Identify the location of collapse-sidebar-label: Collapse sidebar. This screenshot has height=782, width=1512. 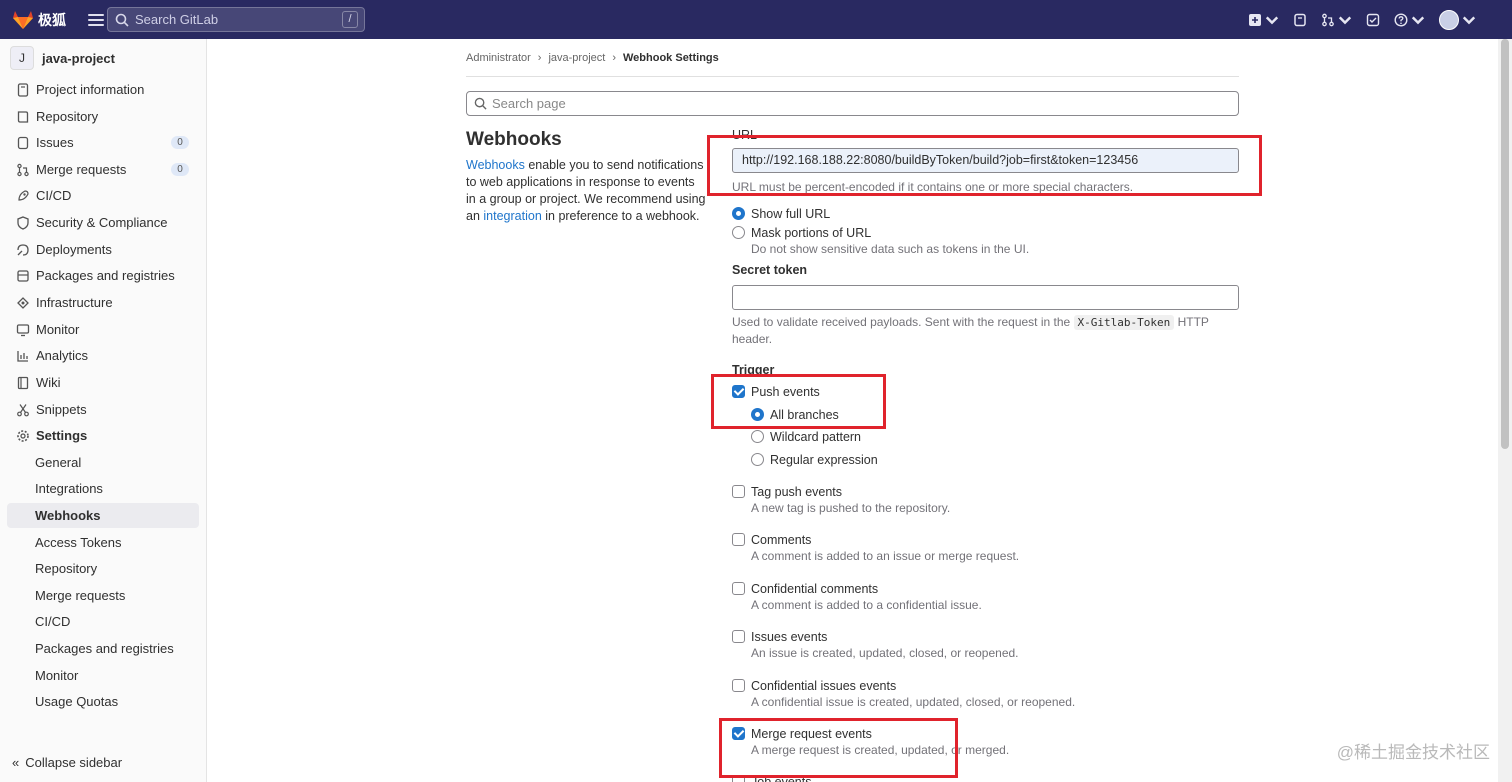
(74, 762).